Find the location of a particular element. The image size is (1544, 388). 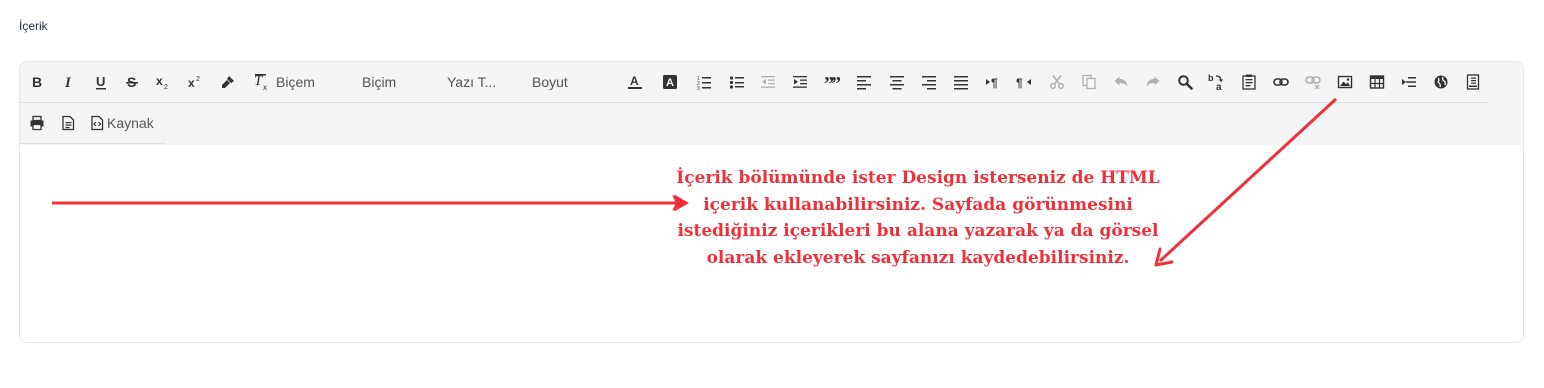

copy-icon is located at coordinates (1089, 82).